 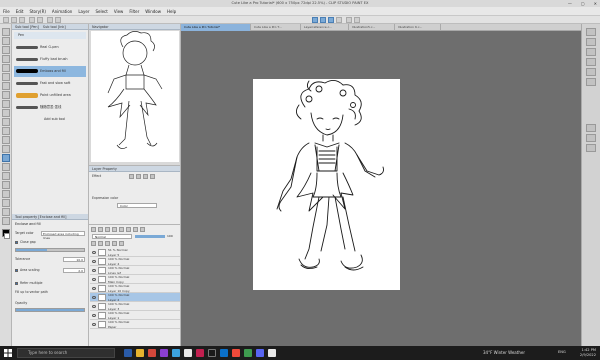 I want to click on reference-layer-icon, so click(x=107, y=229).